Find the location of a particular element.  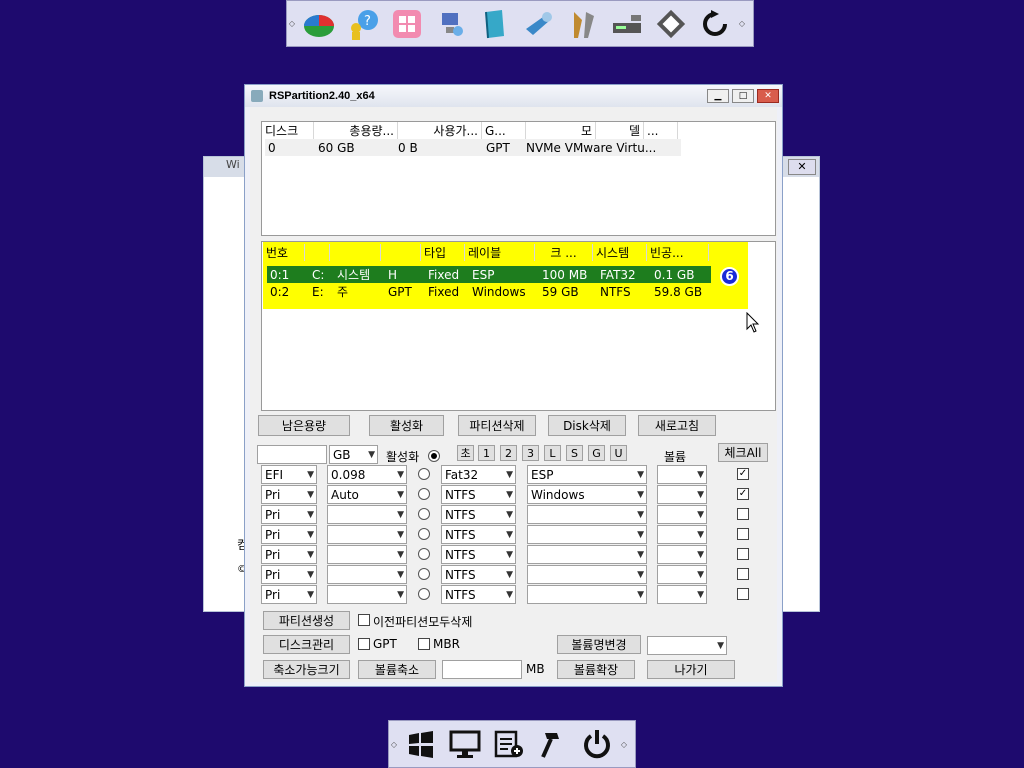

filesystem-select: Fat32 ▼ is located at coordinates (478, 474).